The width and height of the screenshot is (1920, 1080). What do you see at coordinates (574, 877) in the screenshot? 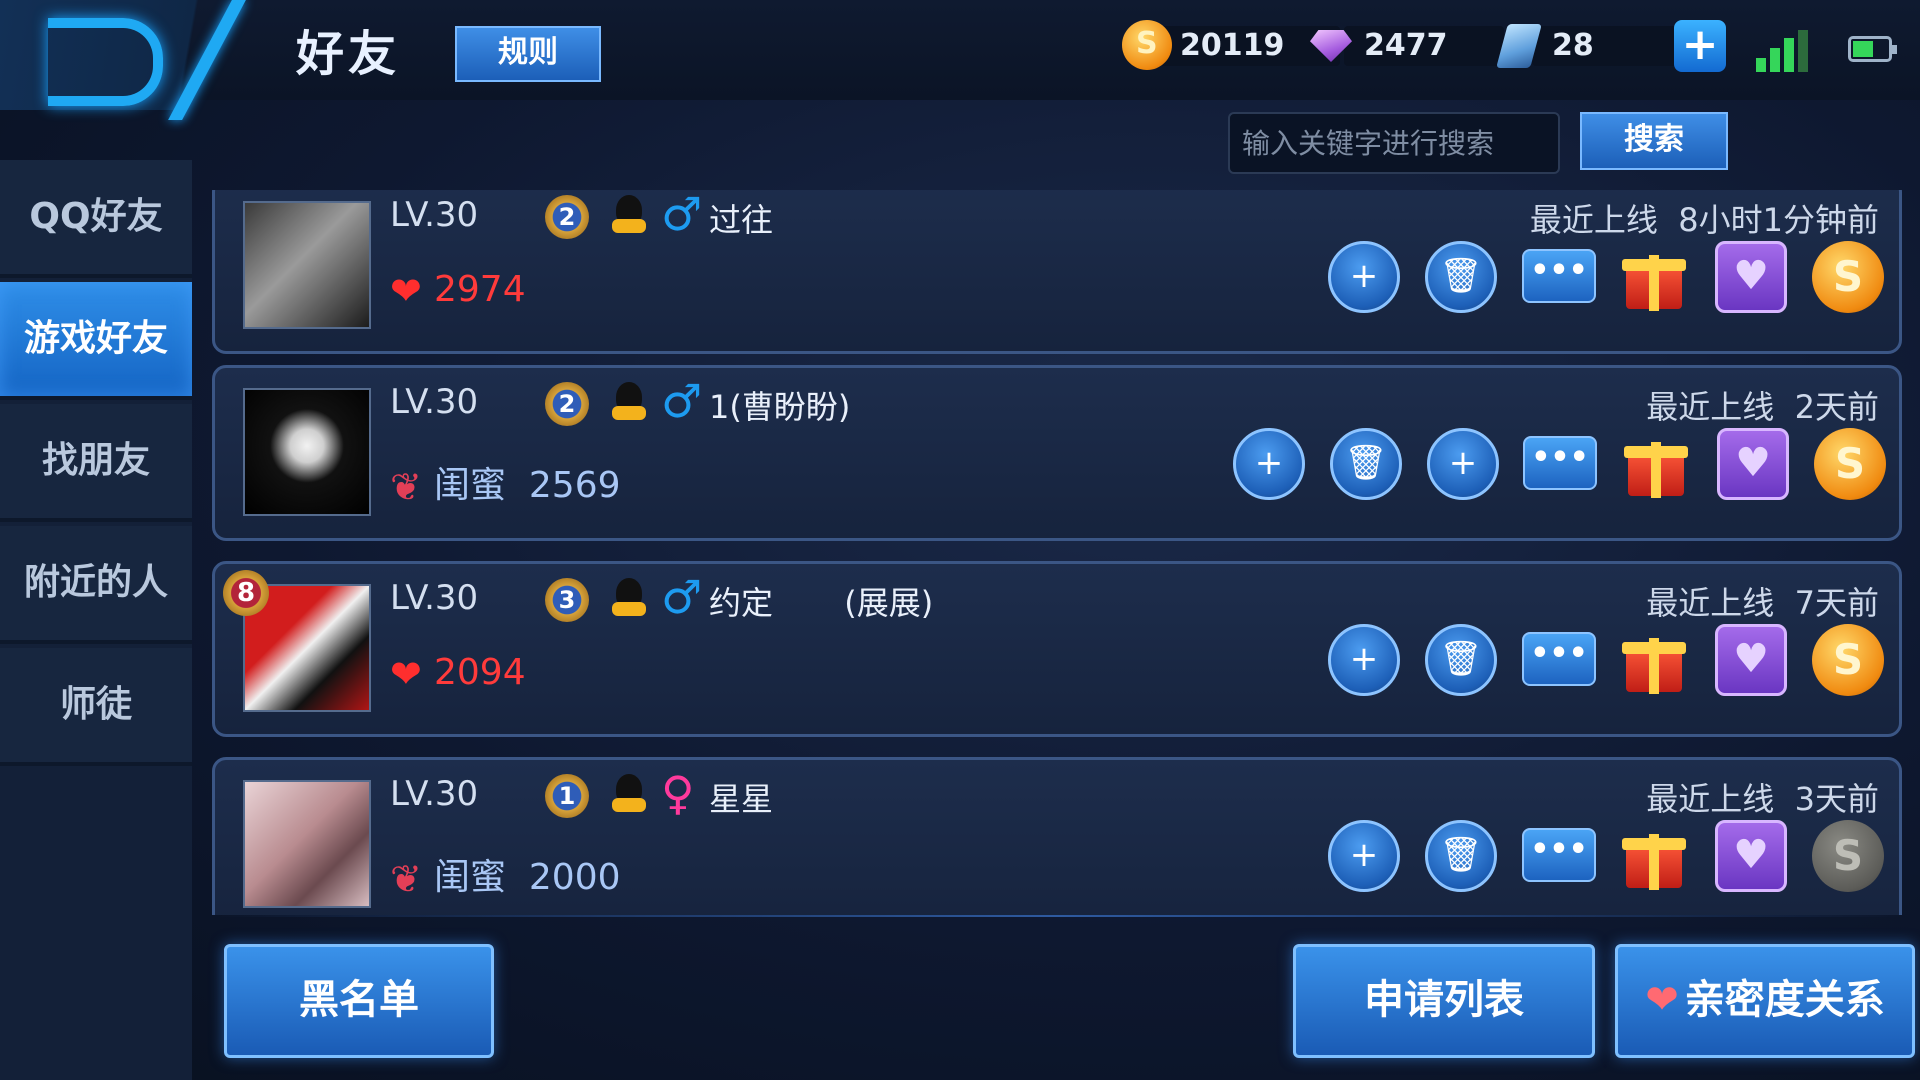
I see `intimacy-value: 2000` at bounding box center [574, 877].